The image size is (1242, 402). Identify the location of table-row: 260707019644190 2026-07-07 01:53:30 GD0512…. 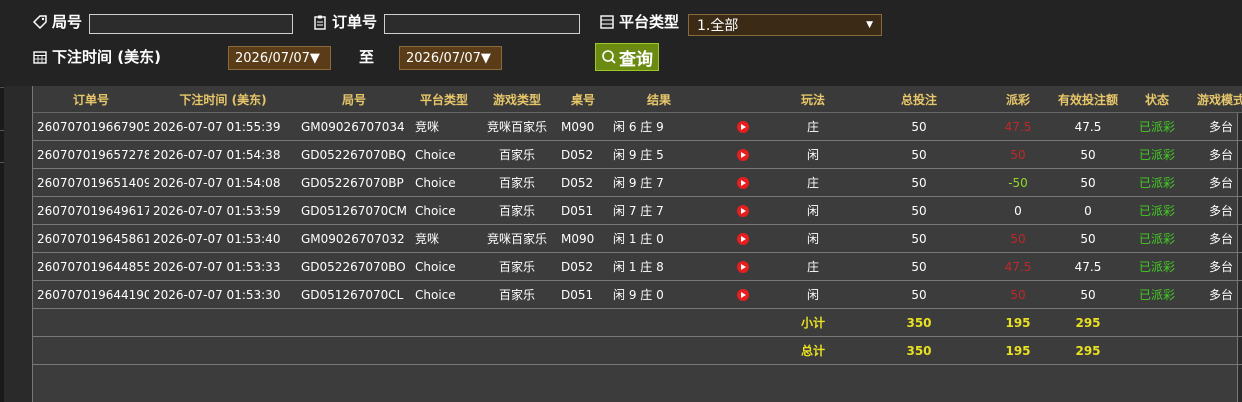
(637, 294).